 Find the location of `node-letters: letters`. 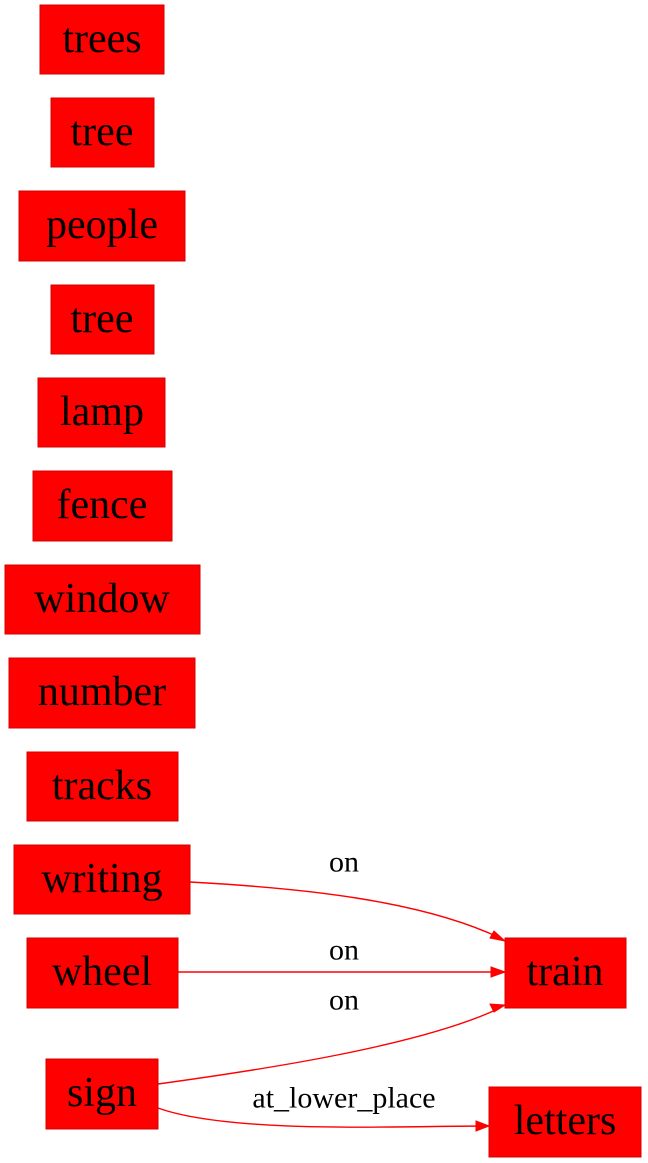

node-letters: letters is located at coordinates (565, 1122).